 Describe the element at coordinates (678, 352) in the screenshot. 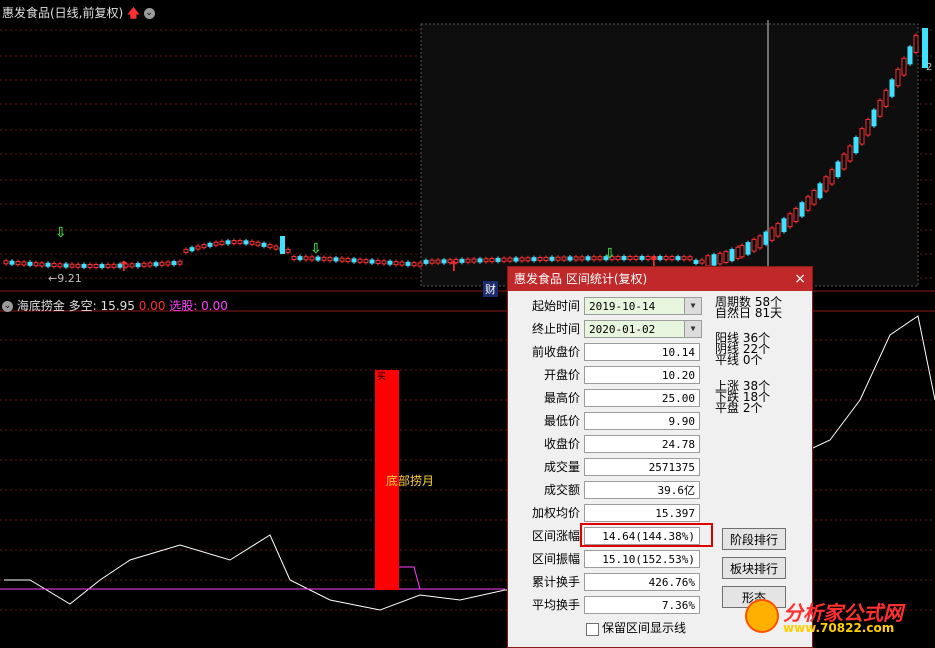

I see `stat-row-value-text: 10.14` at that location.